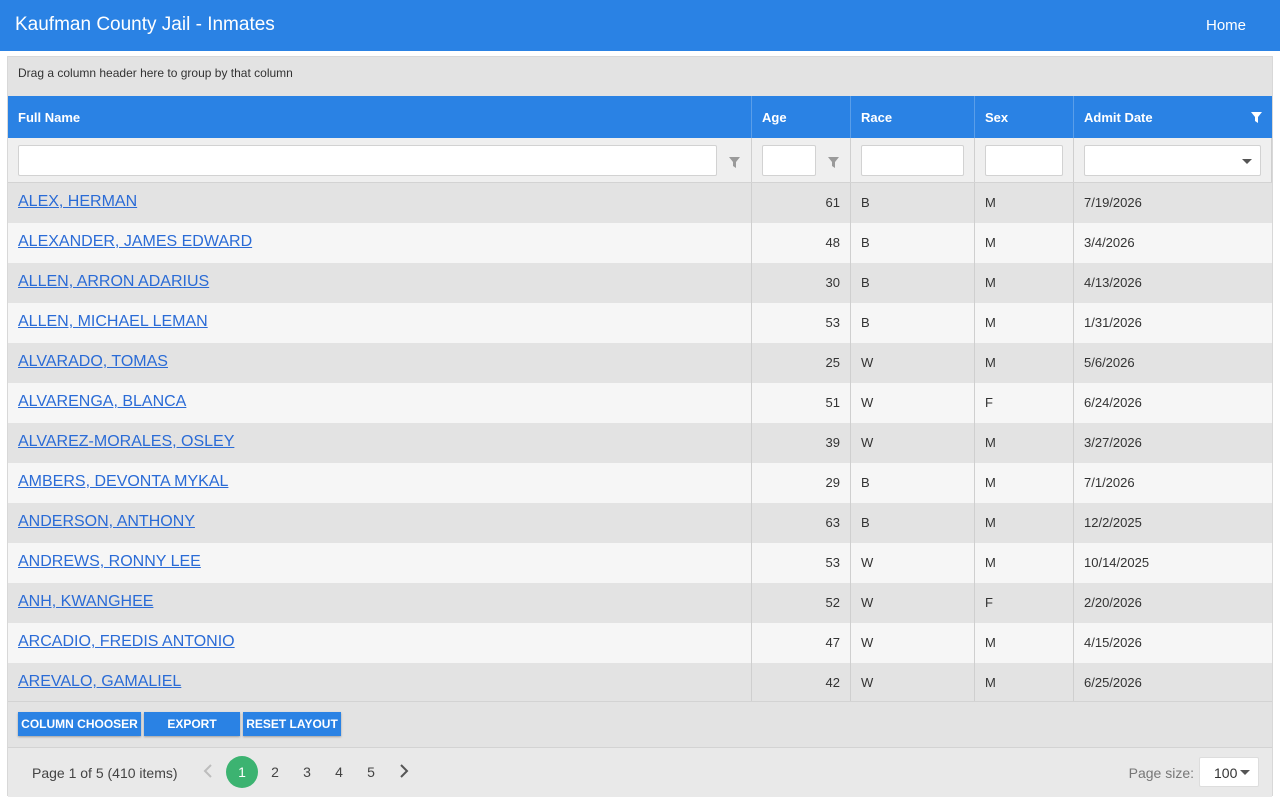  What do you see at coordinates (832, 562) in the screenshot?
I see `age-cell: 53` at bounding box center [832, 562].